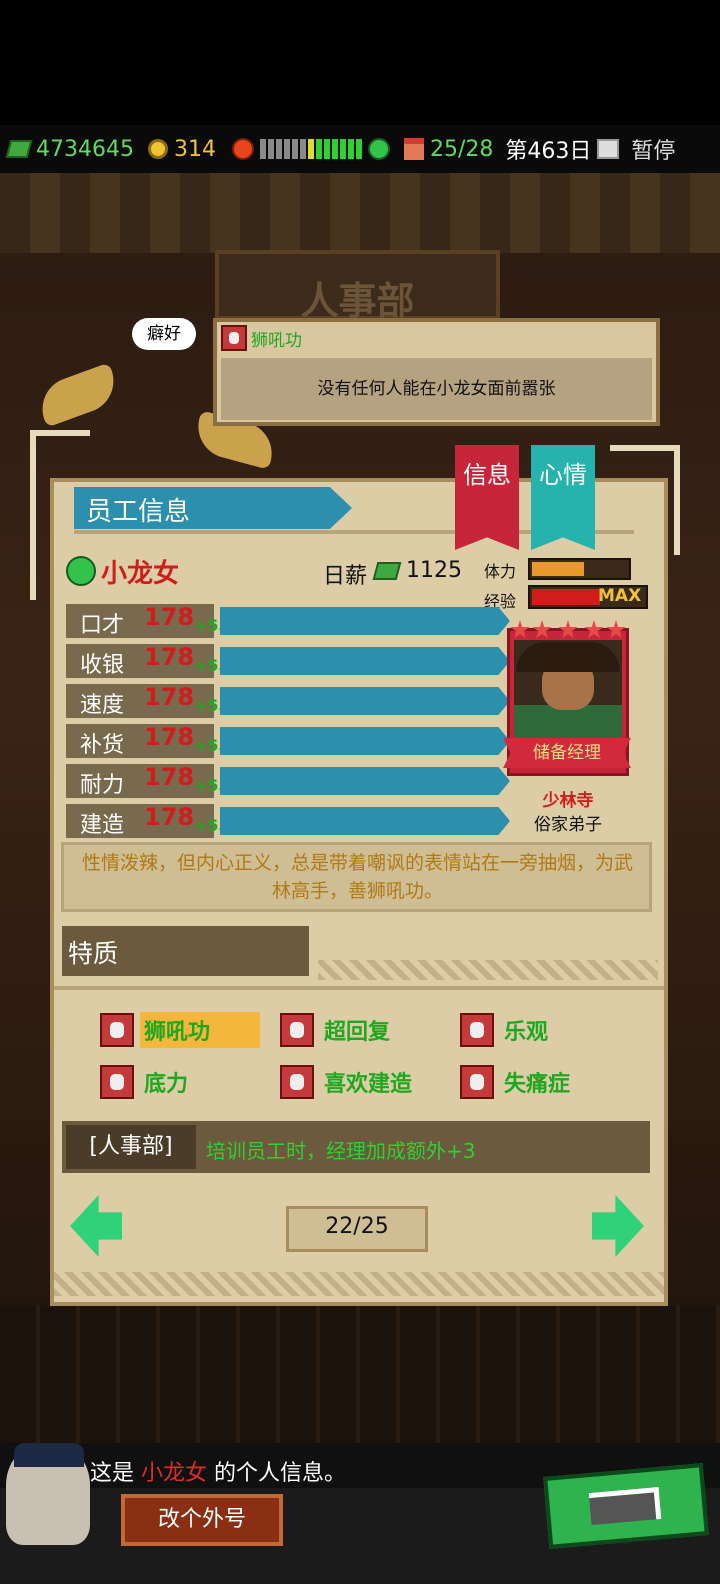 The width and height of the screenshot is (720, 1584). What do you see at coordinates (194, 149) in the screenshot?
I see `coin-value: 314` at bounding box center [194, 149].